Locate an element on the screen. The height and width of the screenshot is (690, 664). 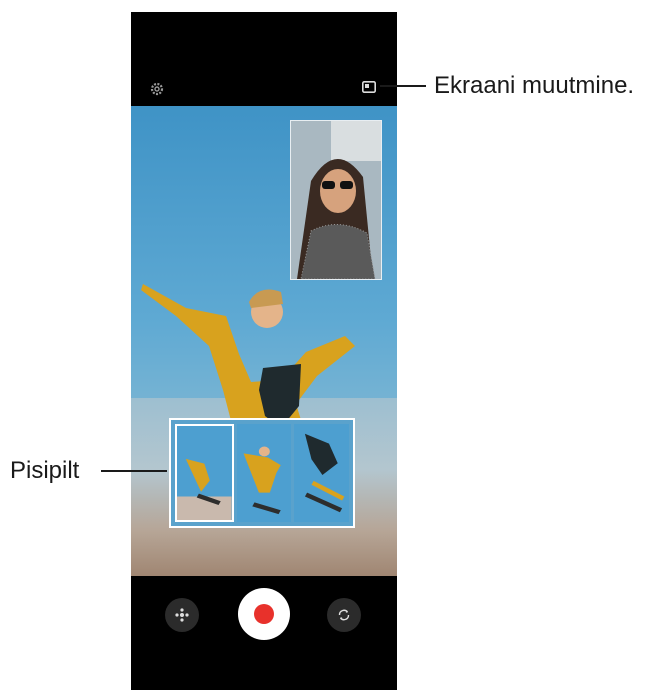
settings-button is located at coordinates (157, 89).